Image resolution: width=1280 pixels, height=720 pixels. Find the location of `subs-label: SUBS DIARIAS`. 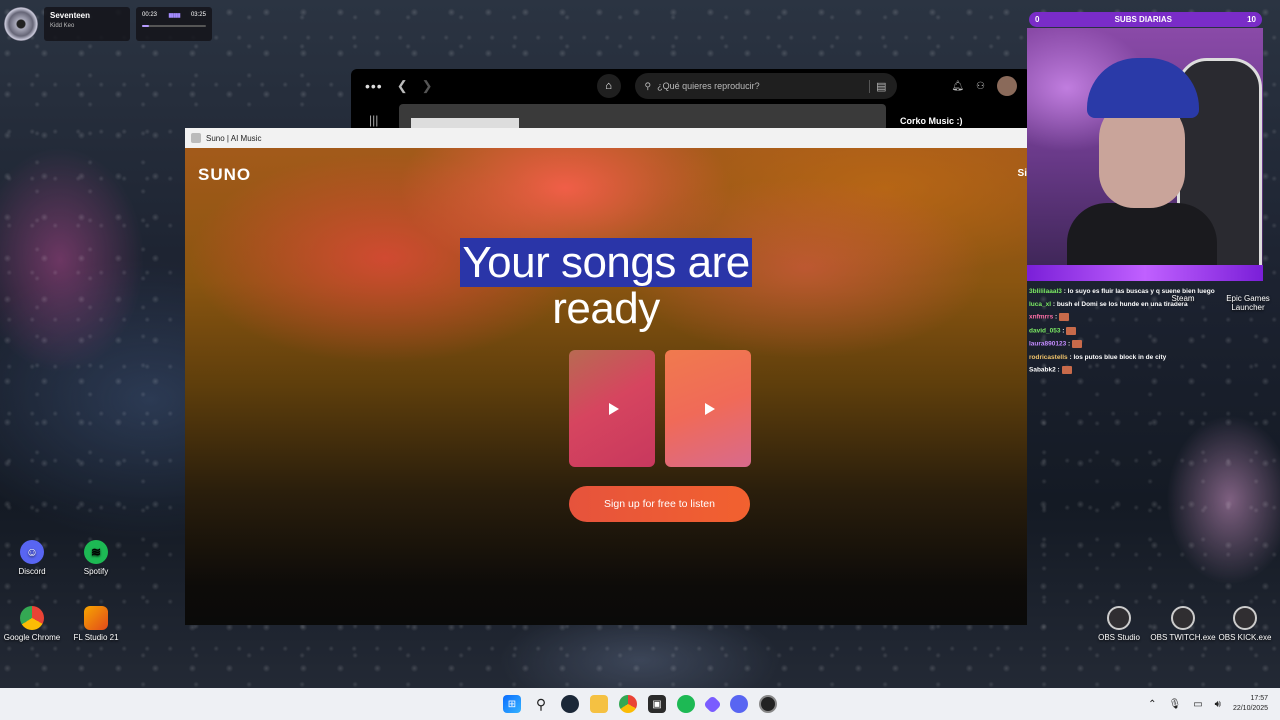

subs-label: SUBS DIARIAS is located at coordinates (1143, 19).